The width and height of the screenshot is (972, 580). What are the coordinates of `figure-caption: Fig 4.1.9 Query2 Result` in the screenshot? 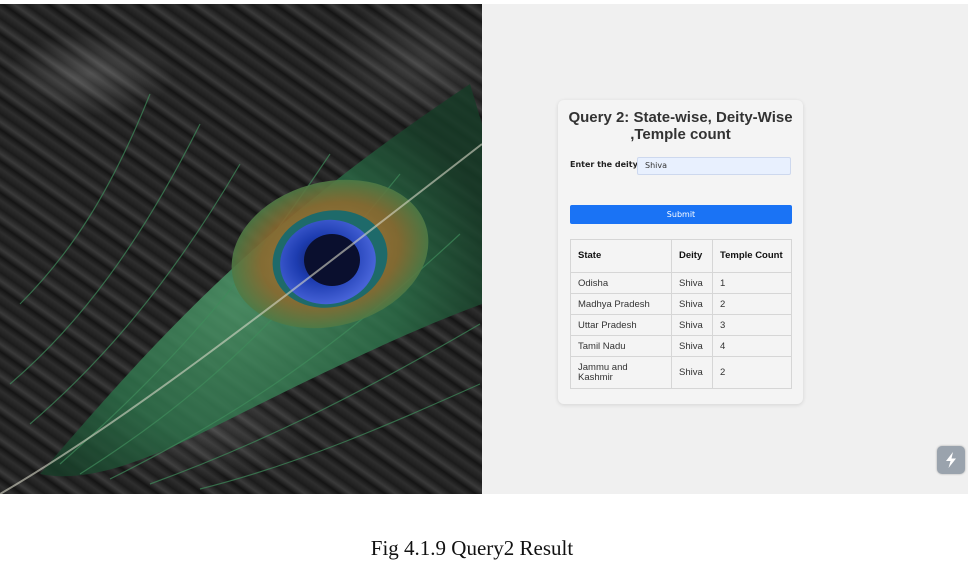 It's located at (472, 548).